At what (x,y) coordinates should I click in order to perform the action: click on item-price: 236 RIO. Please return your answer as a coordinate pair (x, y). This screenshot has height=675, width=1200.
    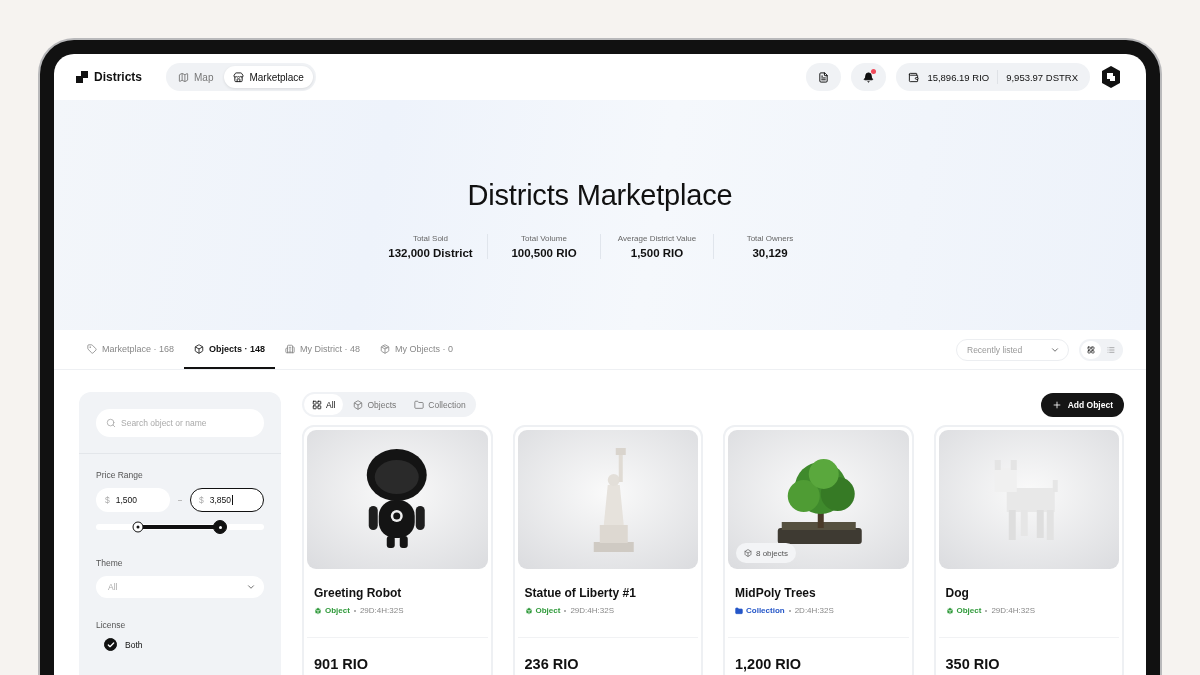
    Looking at the image, I should click on (551, 663).